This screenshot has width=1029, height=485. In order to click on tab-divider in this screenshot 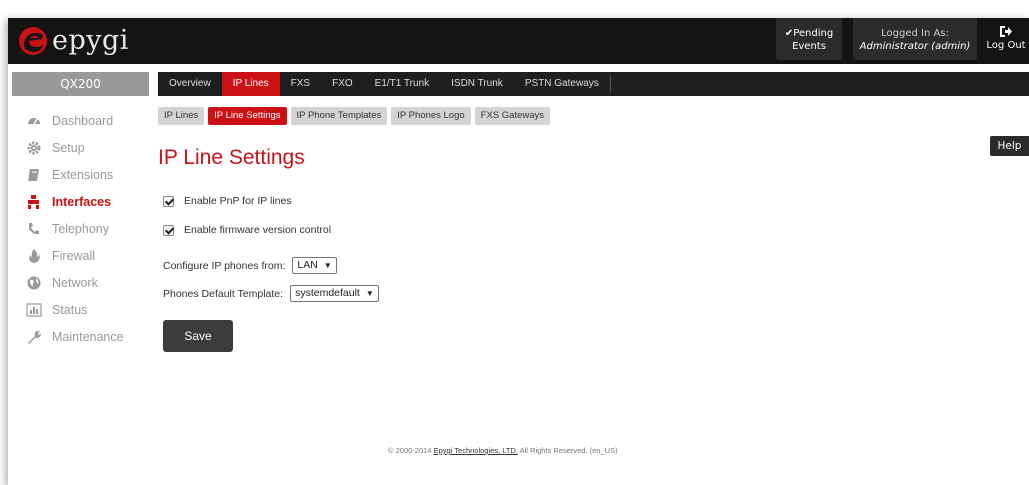, I will do `click(610, 84)`.